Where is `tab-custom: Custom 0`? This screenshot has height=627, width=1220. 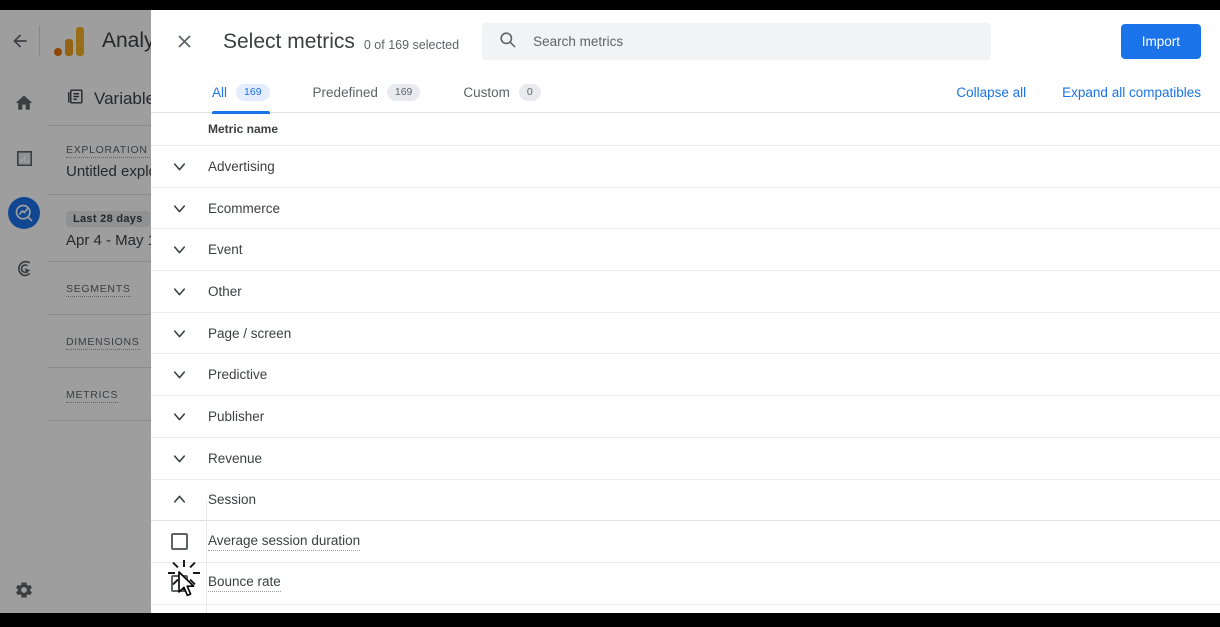
tab-custom: Custom 0 is located at coordinates (502, 93).